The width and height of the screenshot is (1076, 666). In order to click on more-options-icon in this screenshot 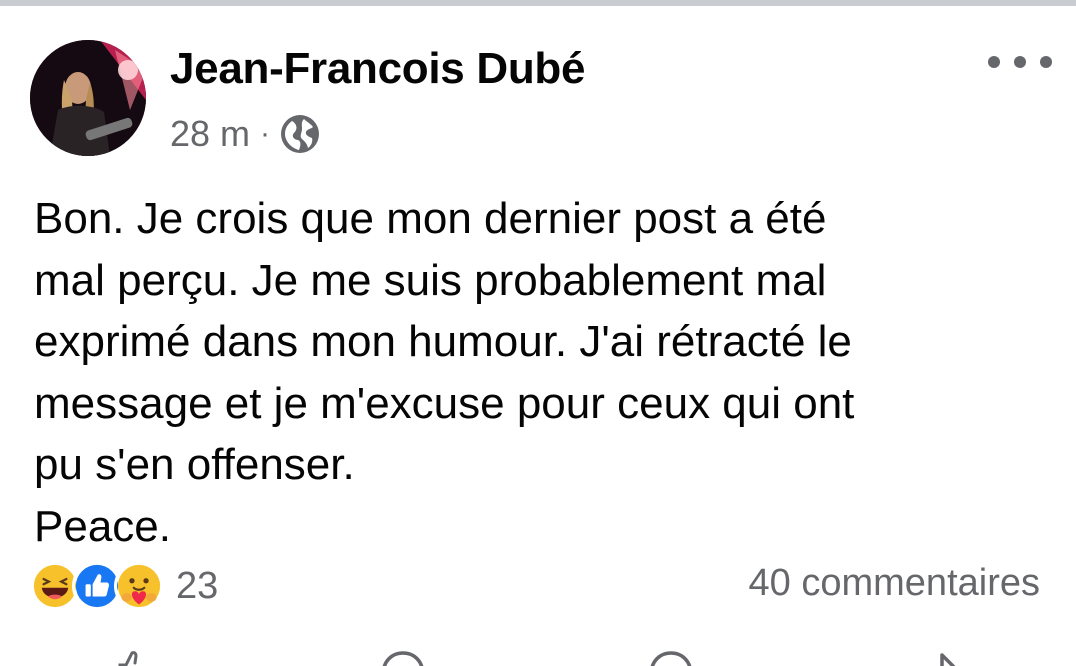, I will do `click(1020, 62)`.